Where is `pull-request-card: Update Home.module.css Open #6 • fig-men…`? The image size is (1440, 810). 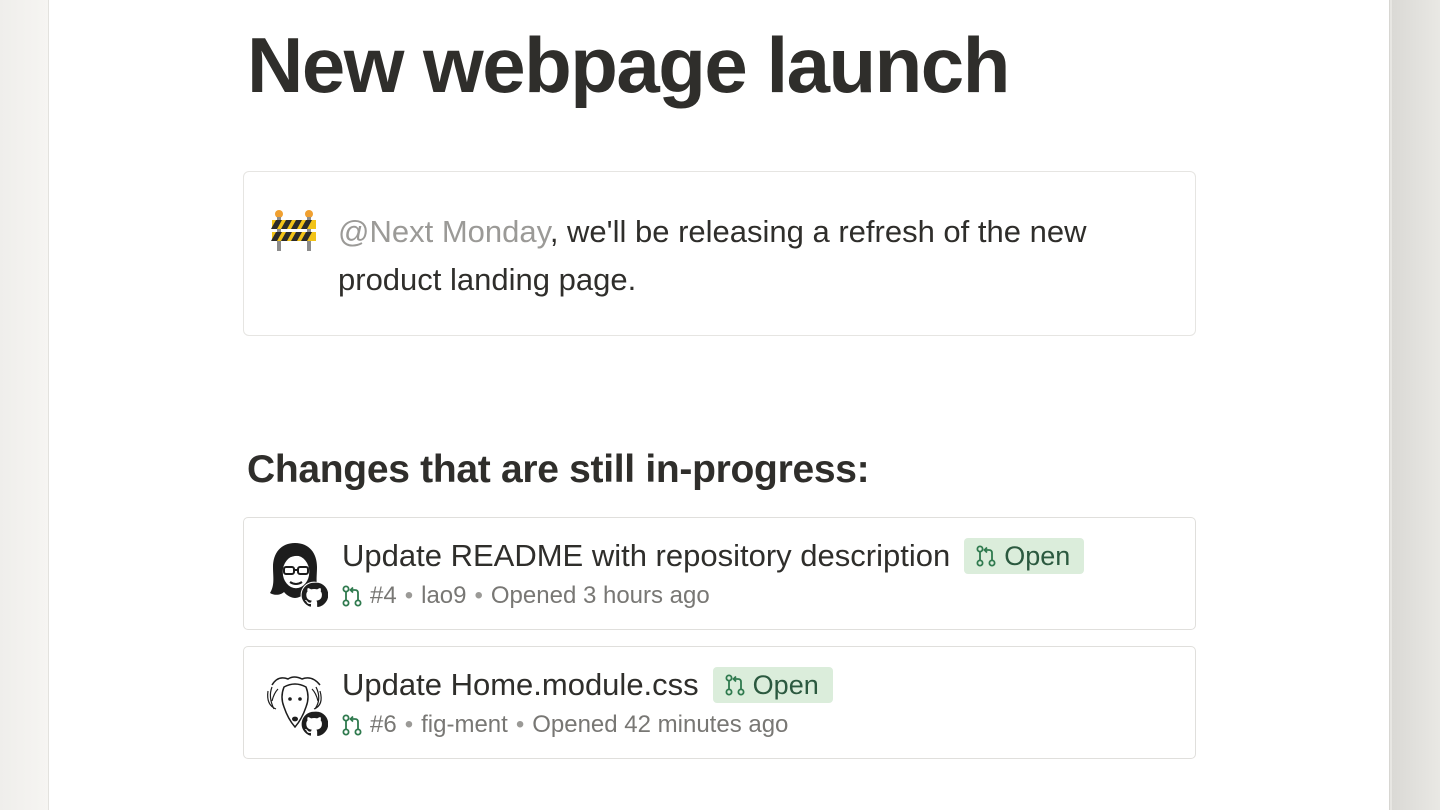 pull-request-card: Update Home.module.css Open #6 • fig-men… is located at coordinates (719, 702).